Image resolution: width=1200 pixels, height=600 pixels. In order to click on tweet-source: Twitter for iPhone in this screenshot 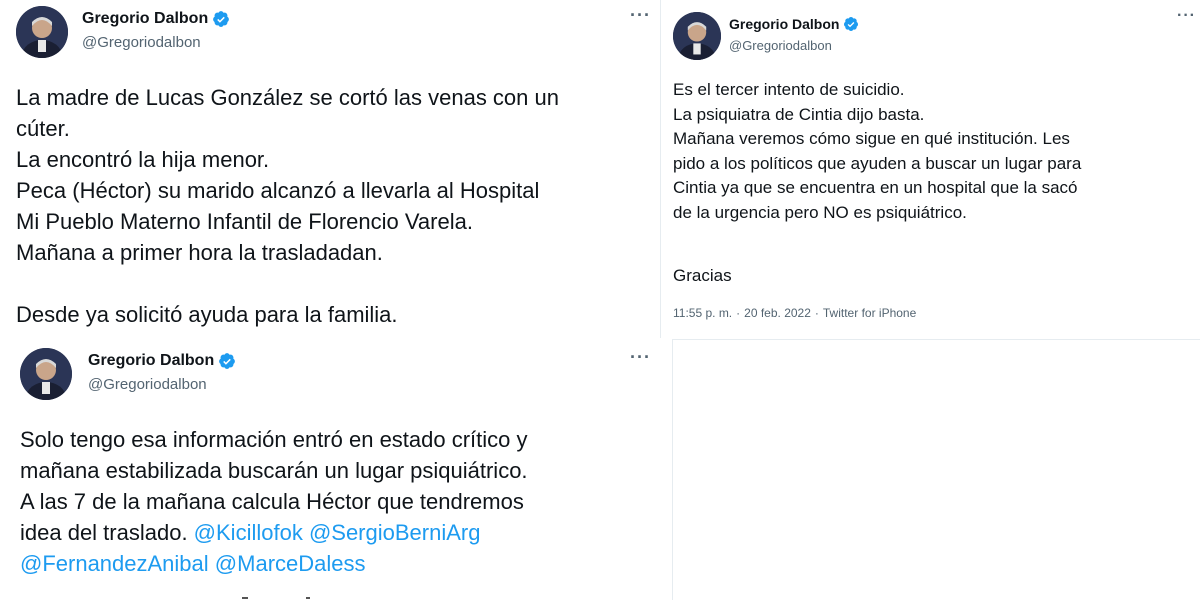, I will do `click(869, 313)`.